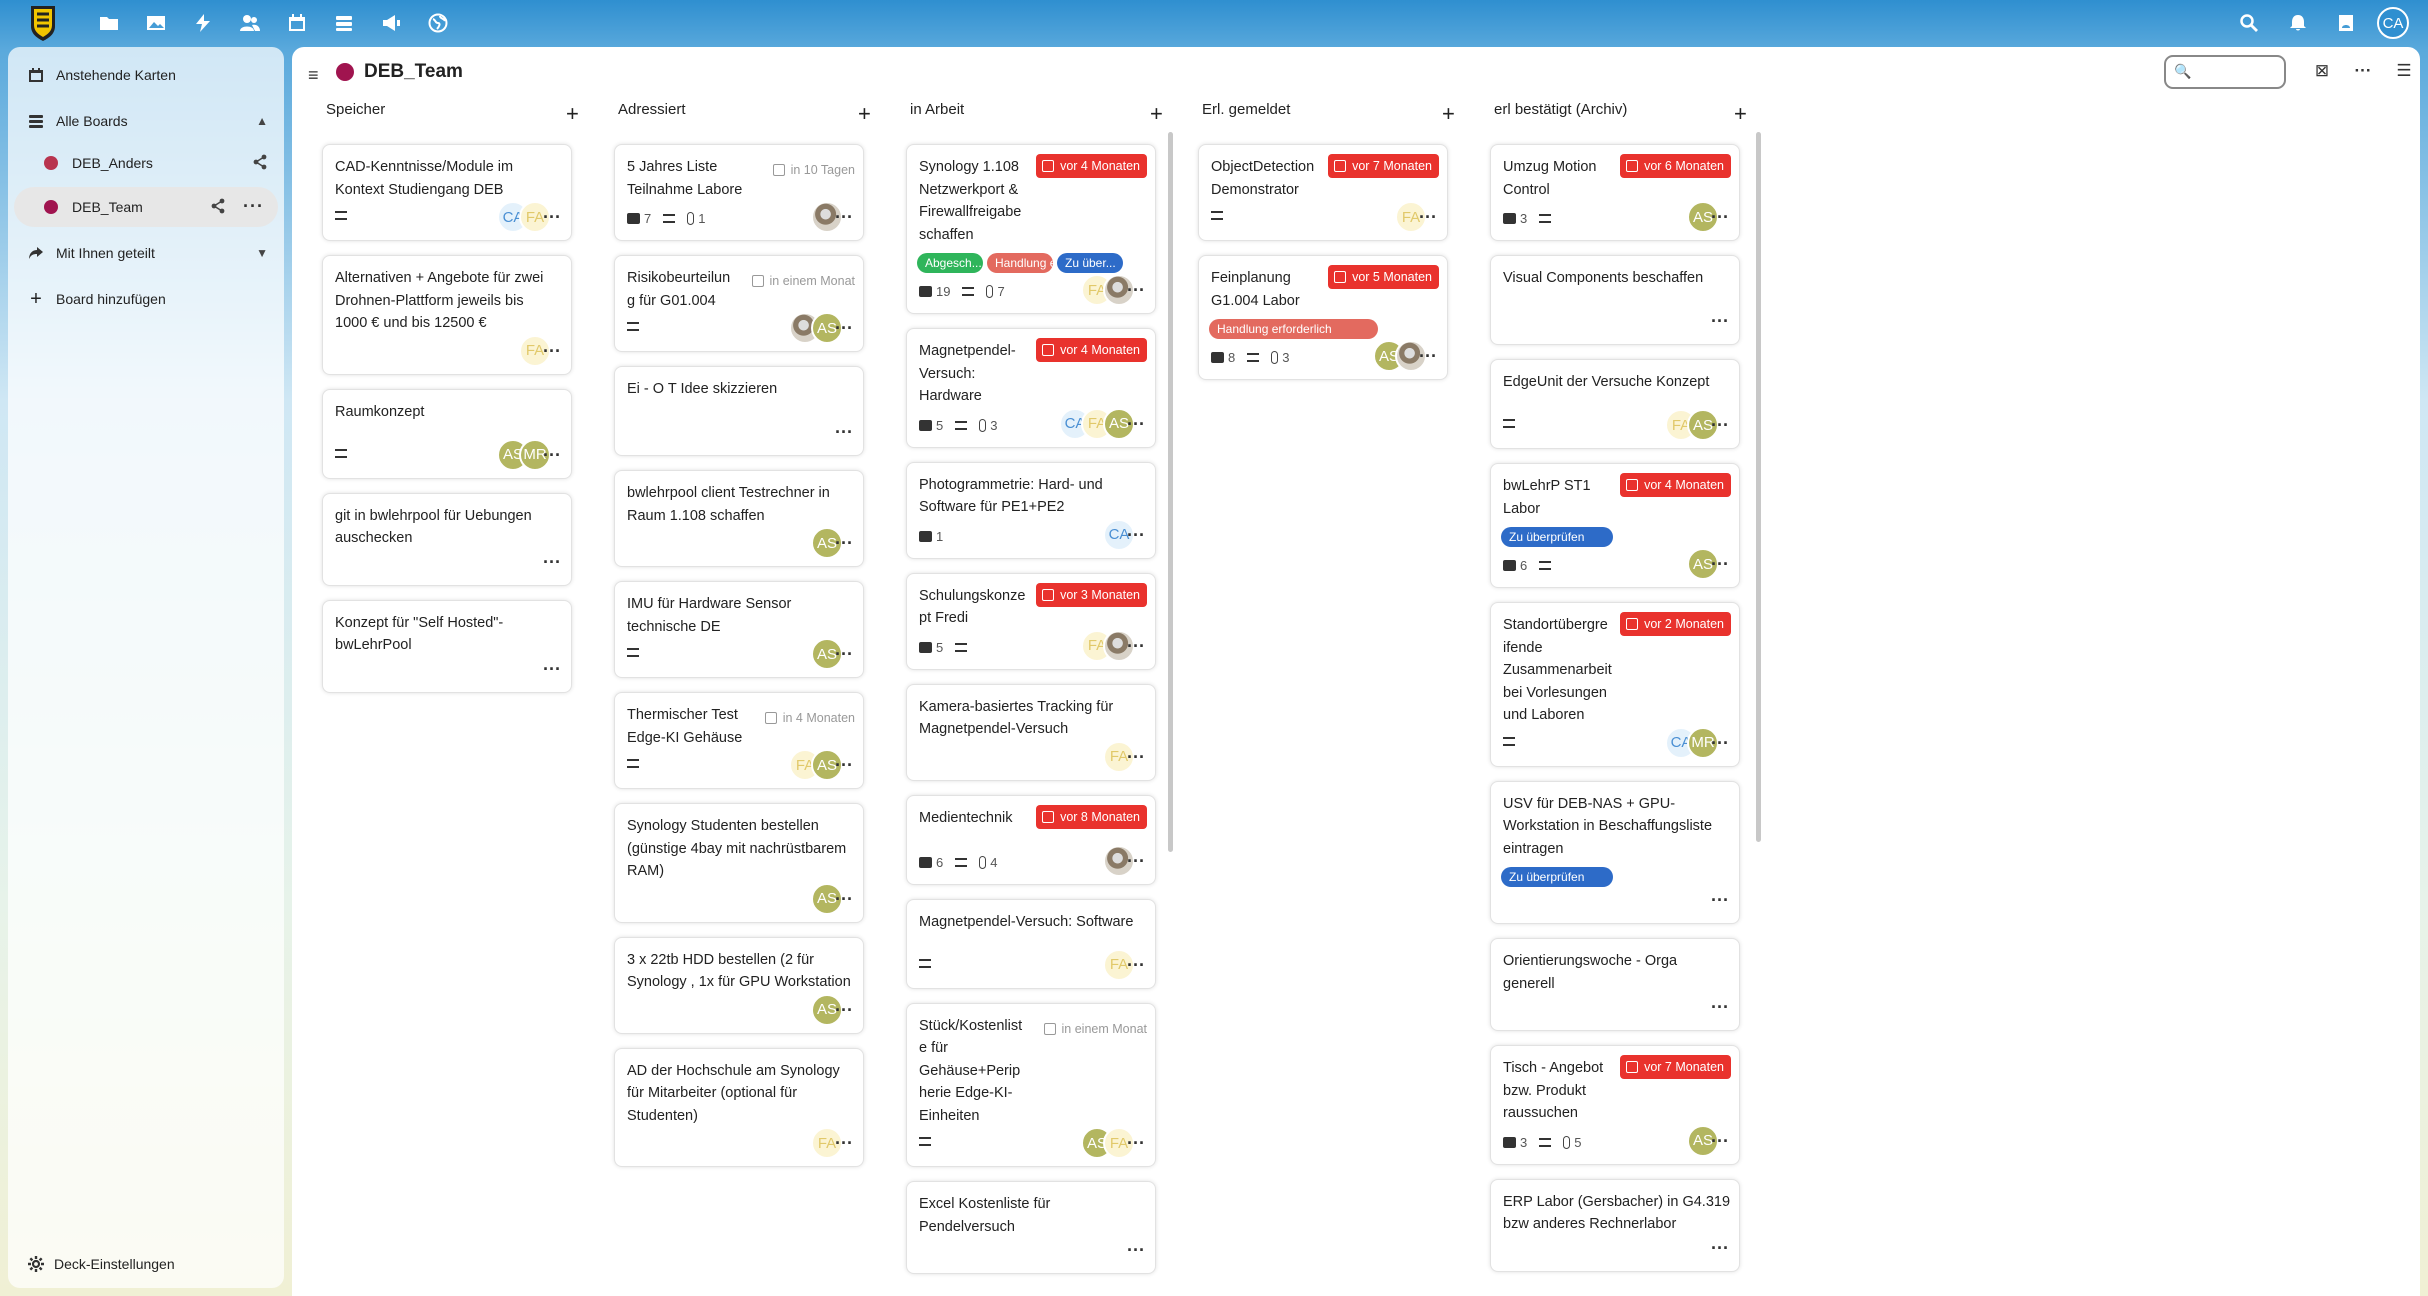 The width and height of the screenshot is (2428, 1296). What do you see at coordinates (146, 121) in the screenshot?
I see `sidebar-item-all-boards: Alle Boards ▲` at bounding box center [146, 121].